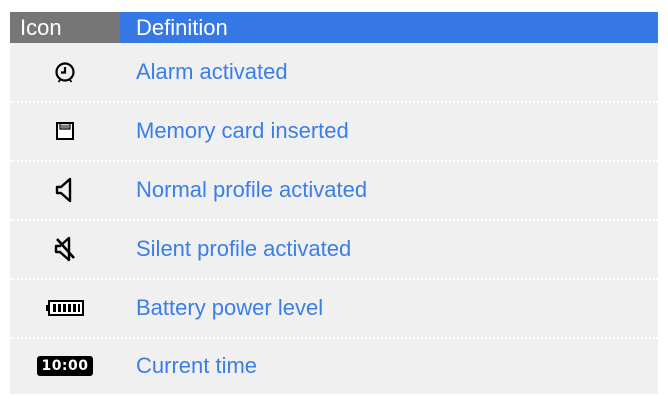 The height and width of the screenshot is (399, 668). I want to click on row-definition: Alarm activated, so click(212, 71).